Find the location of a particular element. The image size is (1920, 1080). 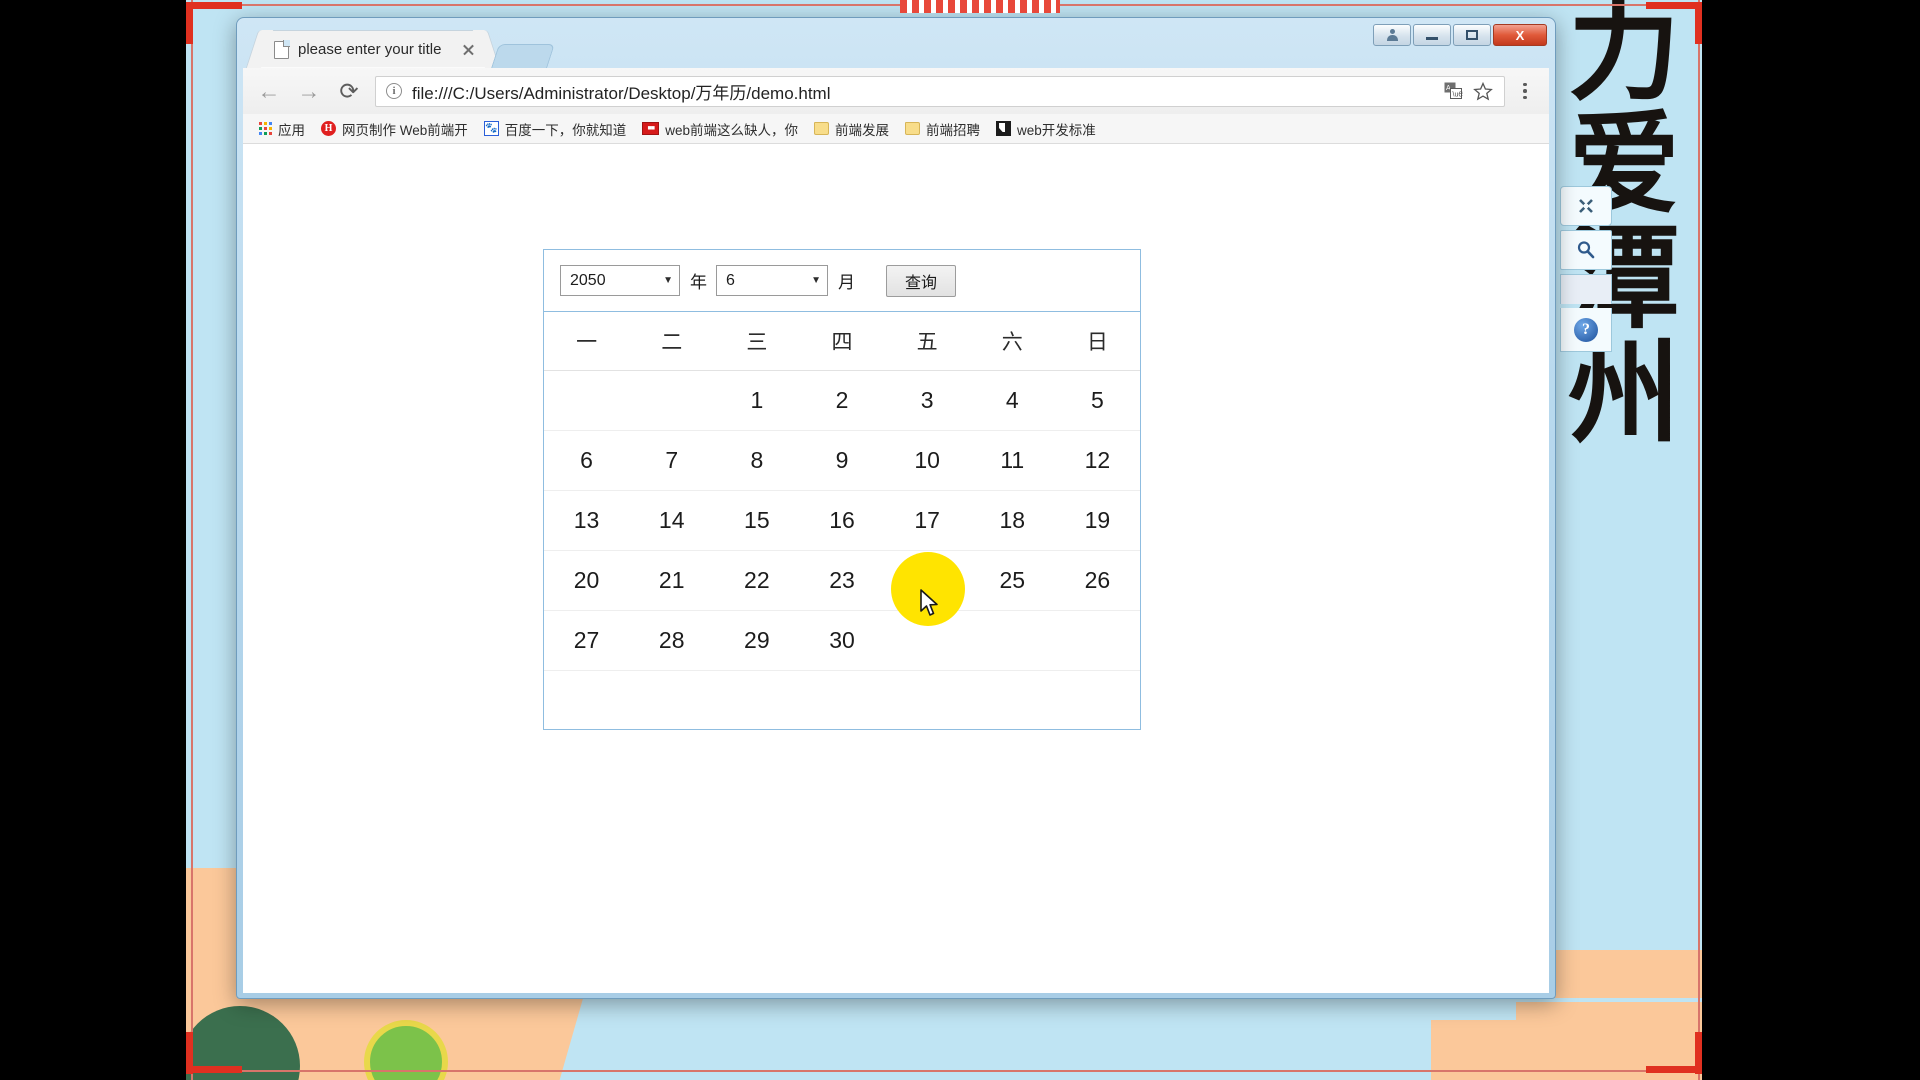

forward-button: → is located at coordinates (309, 91).